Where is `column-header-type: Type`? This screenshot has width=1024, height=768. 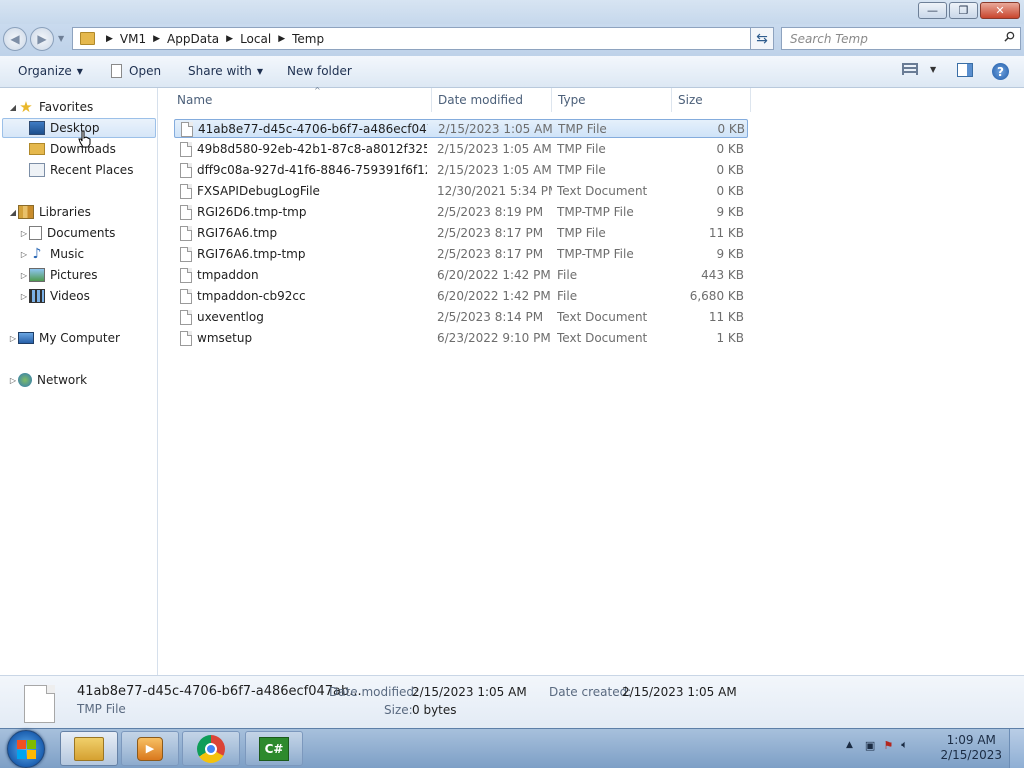 column-header-type: Type is located at coordinates (612, 100).